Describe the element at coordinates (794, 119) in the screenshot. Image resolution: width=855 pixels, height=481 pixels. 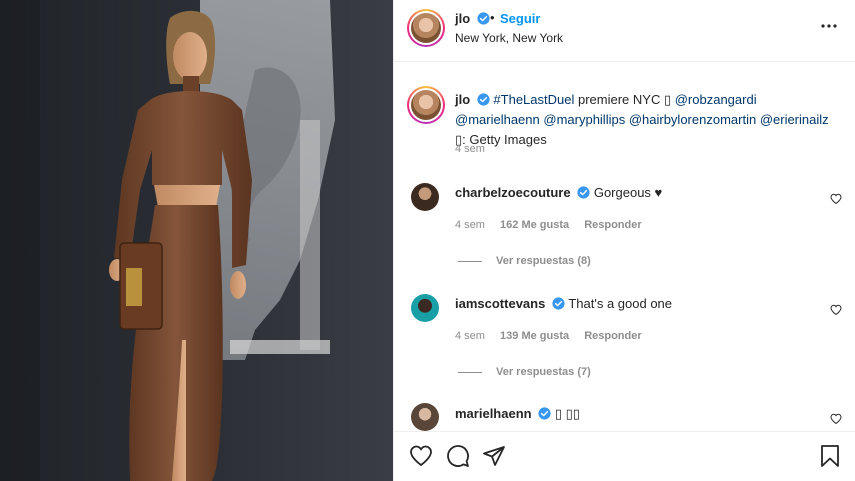
I see `mention-link: @erierinailz` at that location.